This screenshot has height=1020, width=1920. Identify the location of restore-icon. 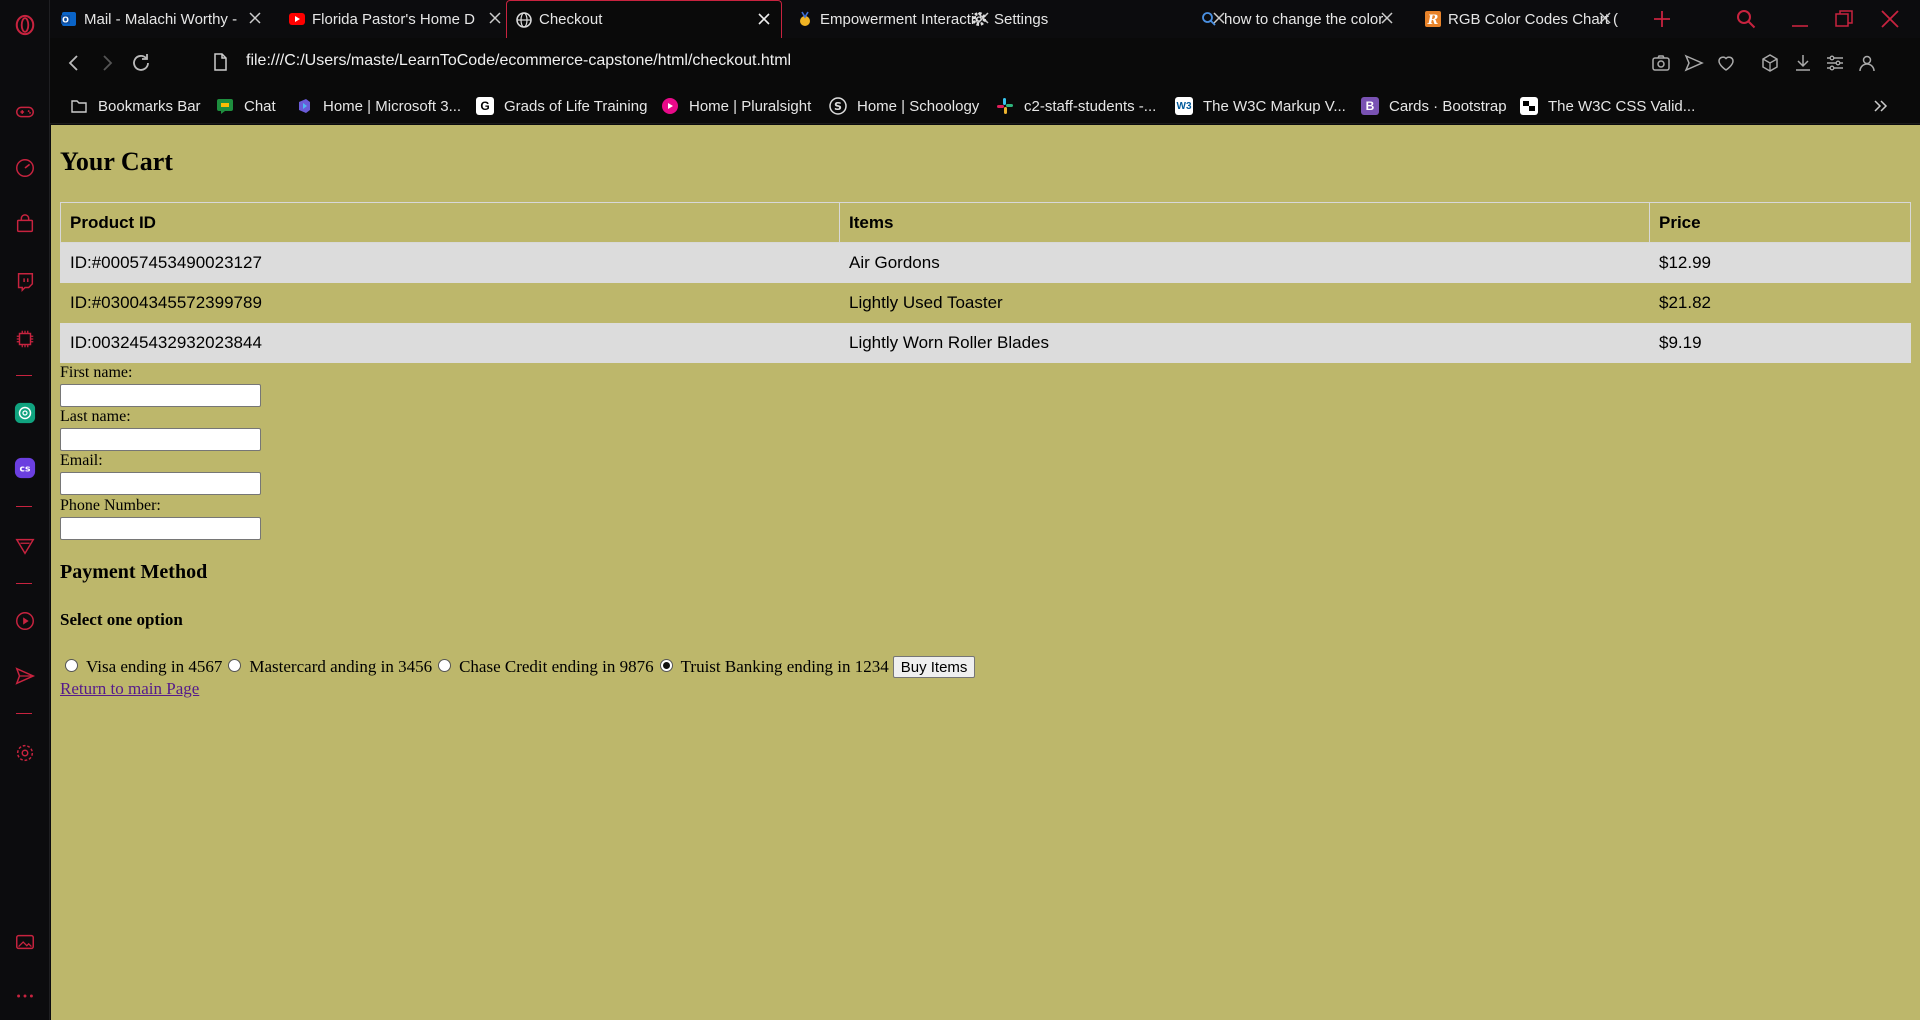
(1844, 19).